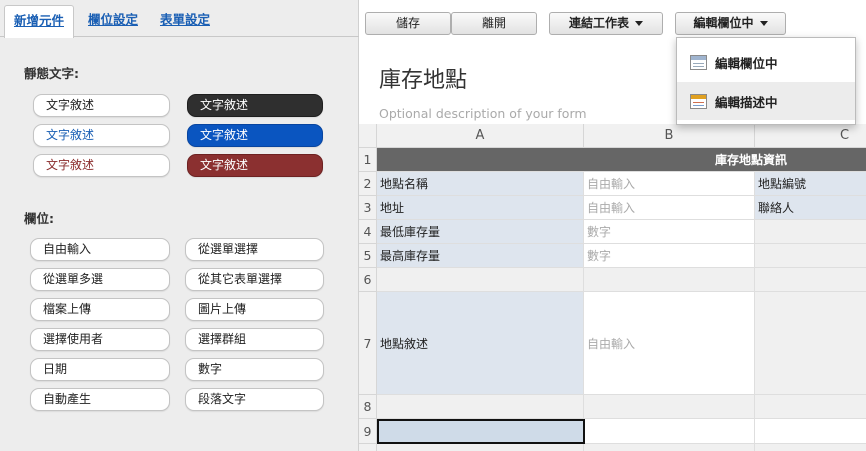 This screenshot has height=451, width=866. What do you see at coordinates (669, 343) in the screenshot?
I see `cell-b7: 自由輸入` at bounding box center [669, 343].